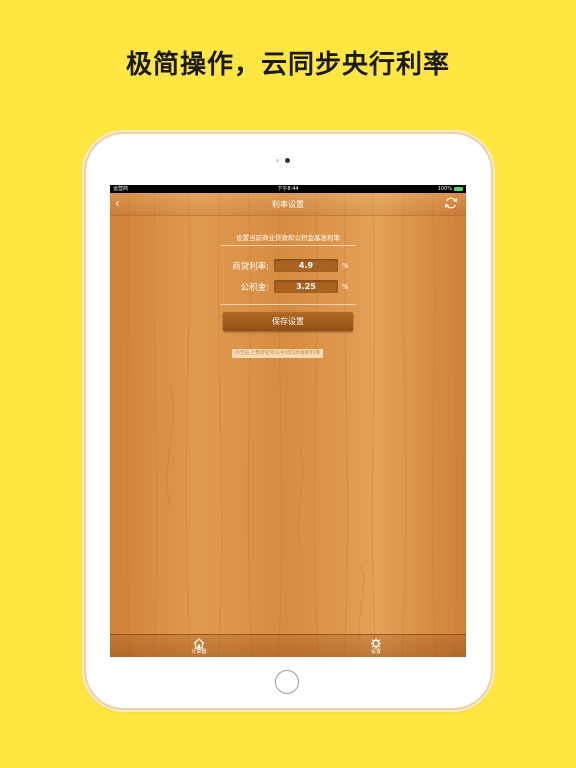  Describe the element at coordinates (345, 266) in the screenshot. I see `loan-rate-unit: %` at that location.